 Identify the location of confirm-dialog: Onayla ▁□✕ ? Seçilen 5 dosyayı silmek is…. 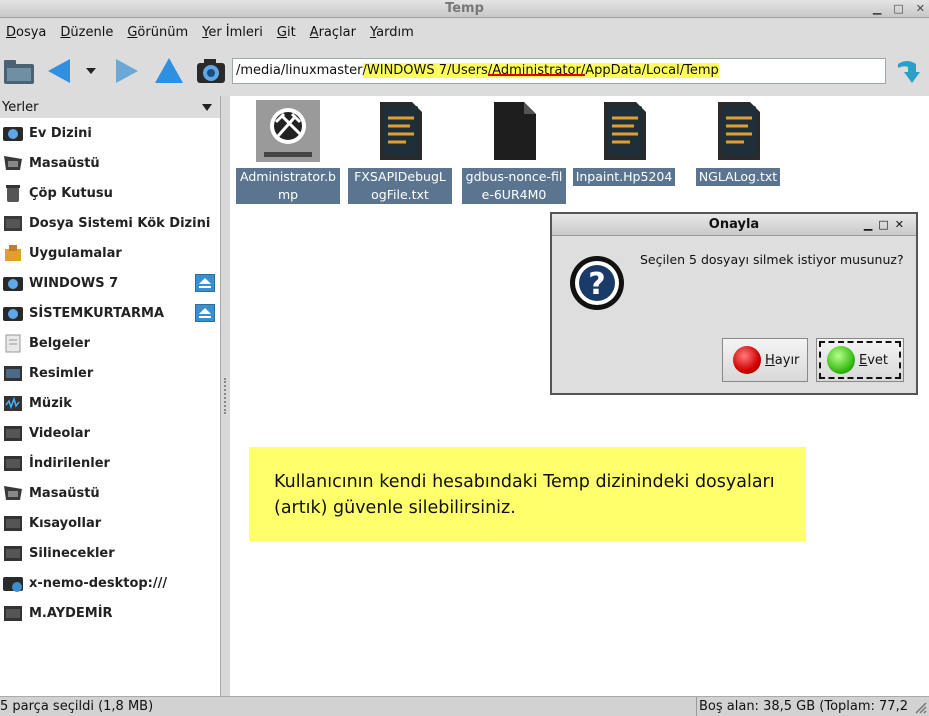
(734, 303).